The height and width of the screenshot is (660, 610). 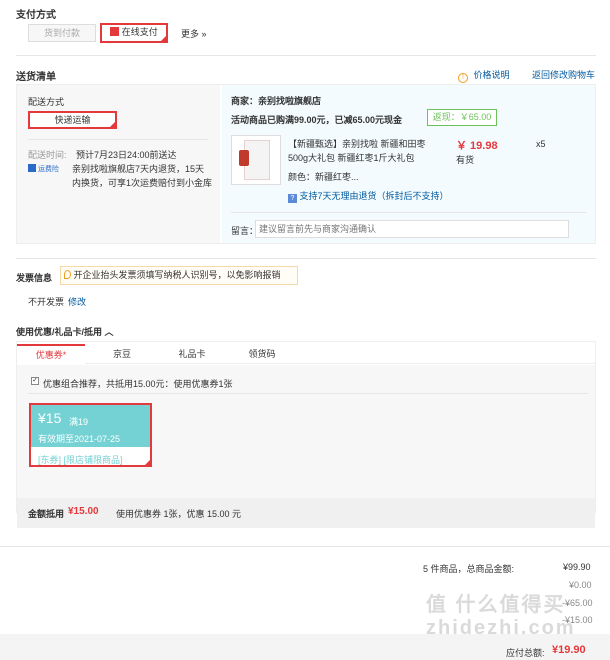 I want to click on more-payment-link: 更多 », so click(x=194, y=33).